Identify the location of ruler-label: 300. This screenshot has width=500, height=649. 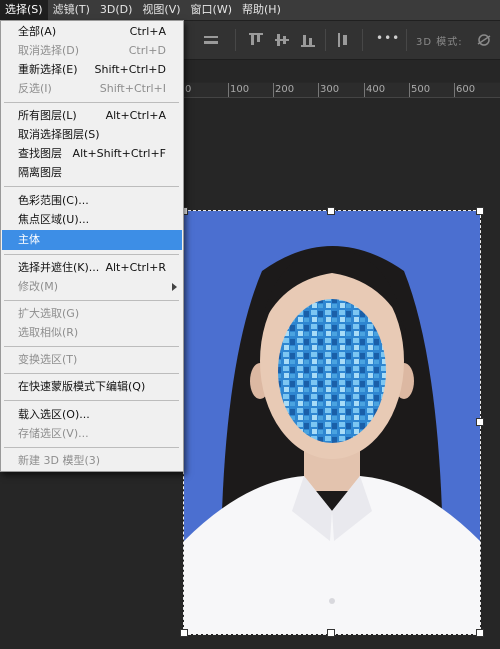
(330, 89).